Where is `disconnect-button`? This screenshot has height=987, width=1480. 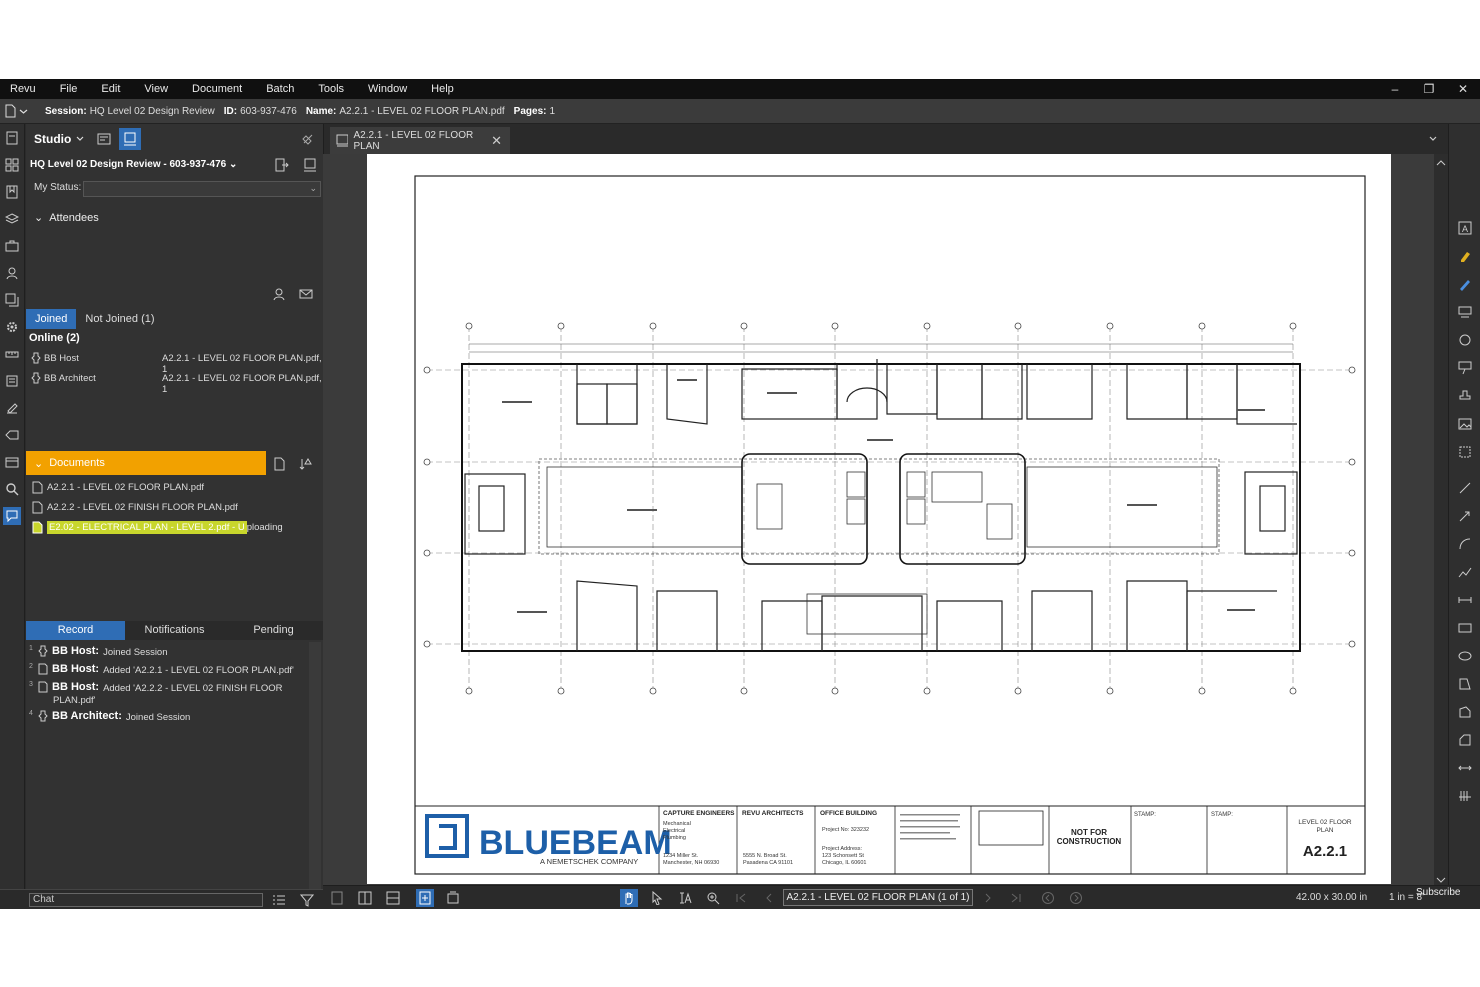 disconnect-button is located at coordinates (308, 139).